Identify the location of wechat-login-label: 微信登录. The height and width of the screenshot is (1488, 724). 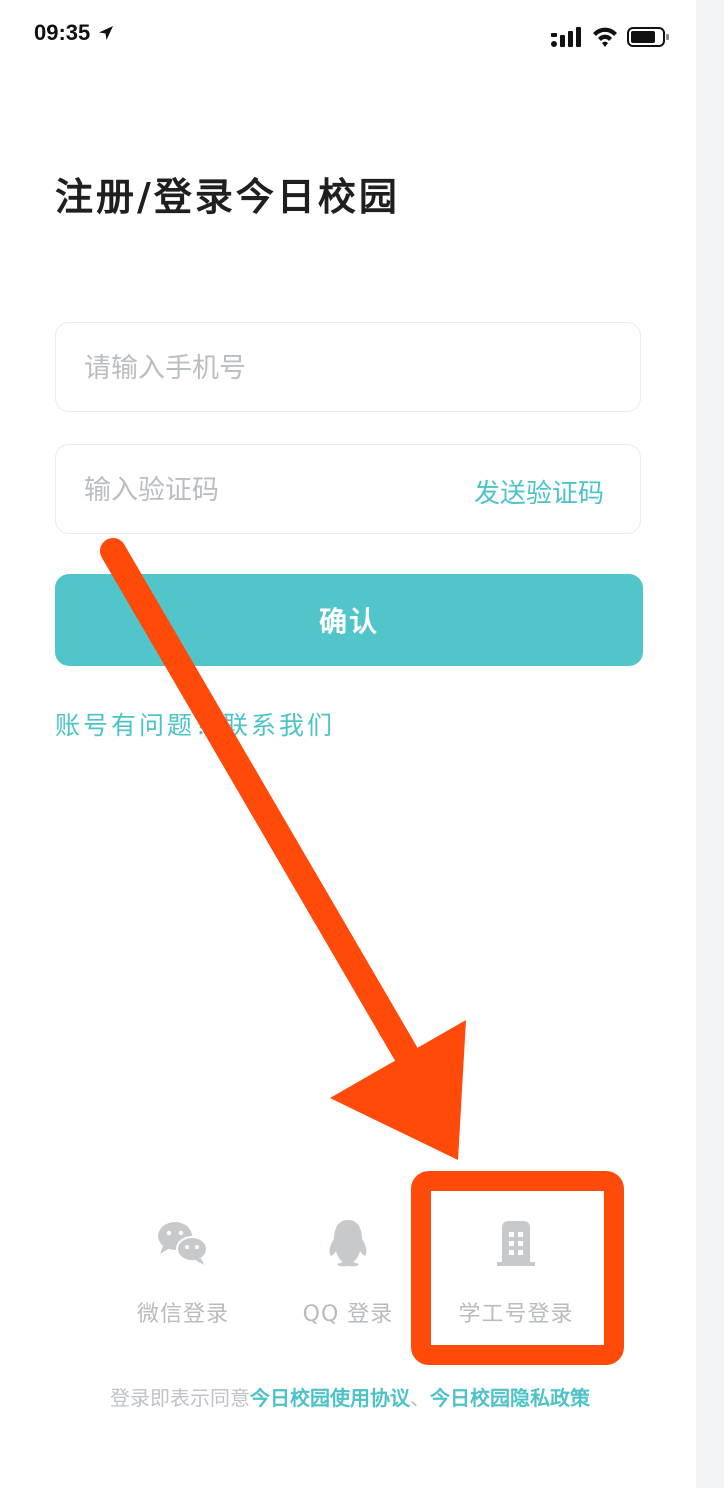
(182, 1314).